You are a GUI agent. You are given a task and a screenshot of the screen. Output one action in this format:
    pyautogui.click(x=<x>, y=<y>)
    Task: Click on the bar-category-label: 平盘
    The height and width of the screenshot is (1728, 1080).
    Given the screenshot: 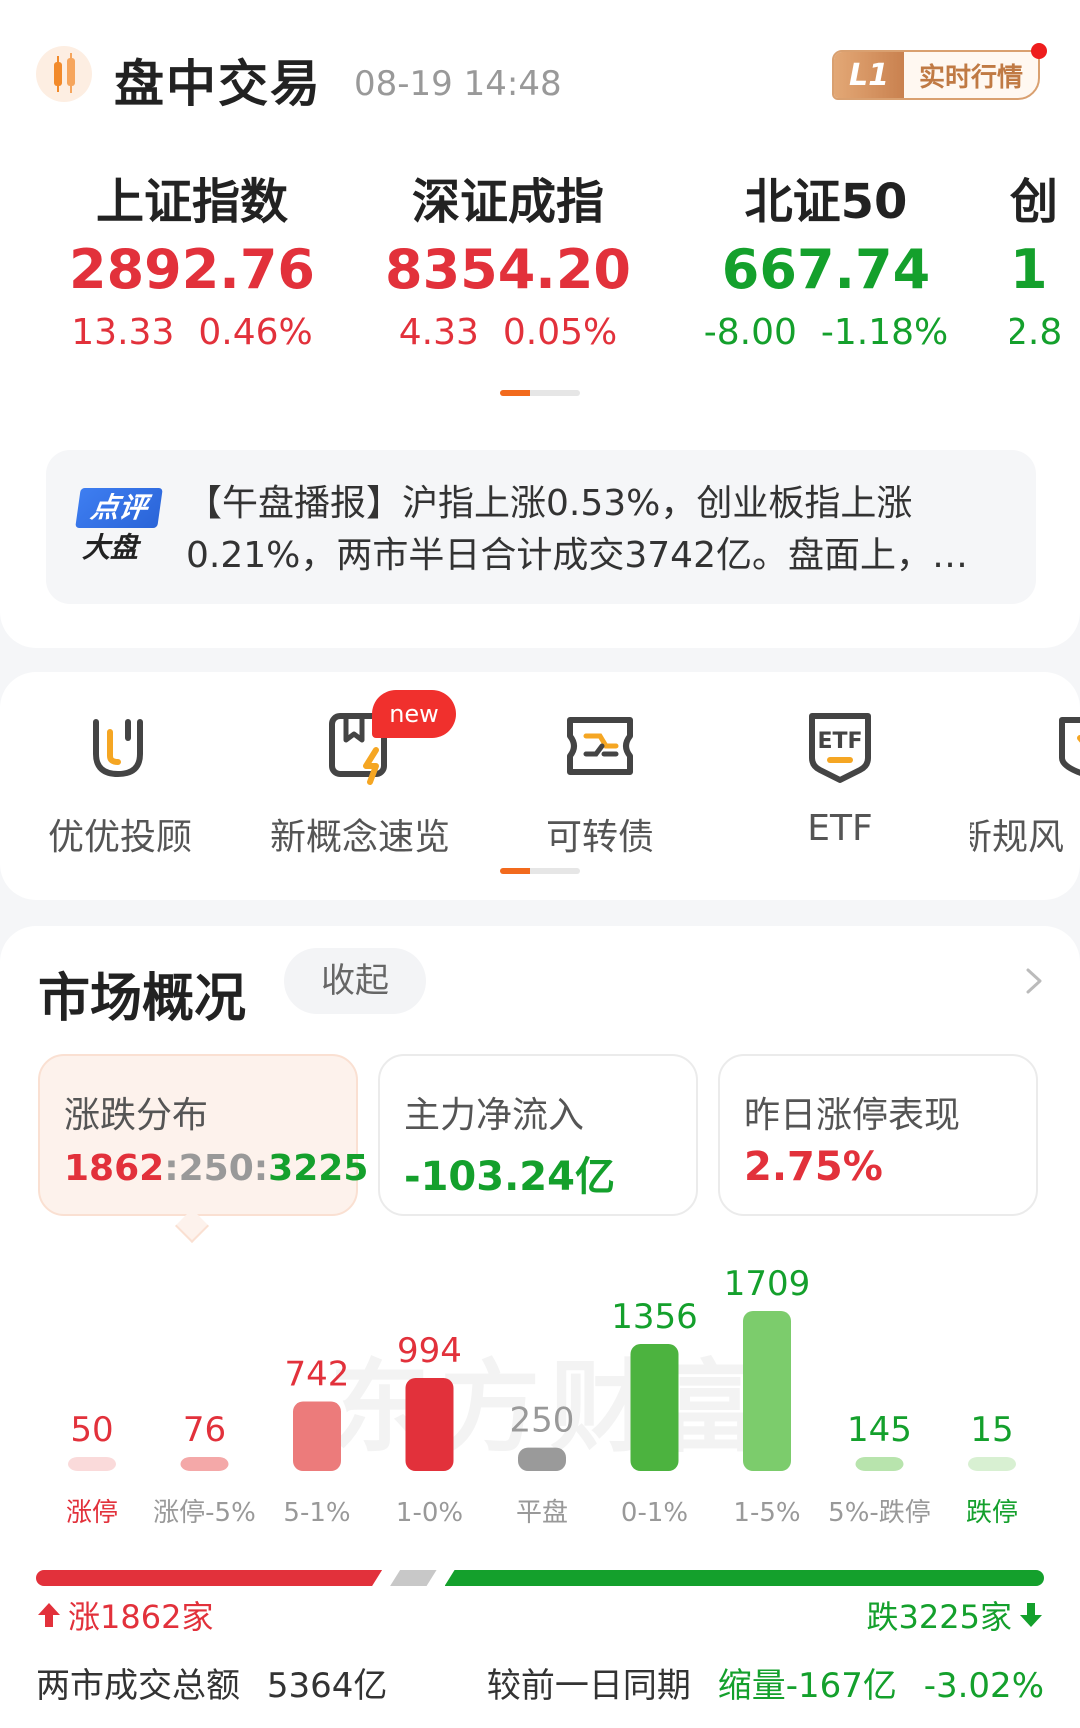 What is the action you would take?
    pyautogui.click(x=542, y=1513)
    